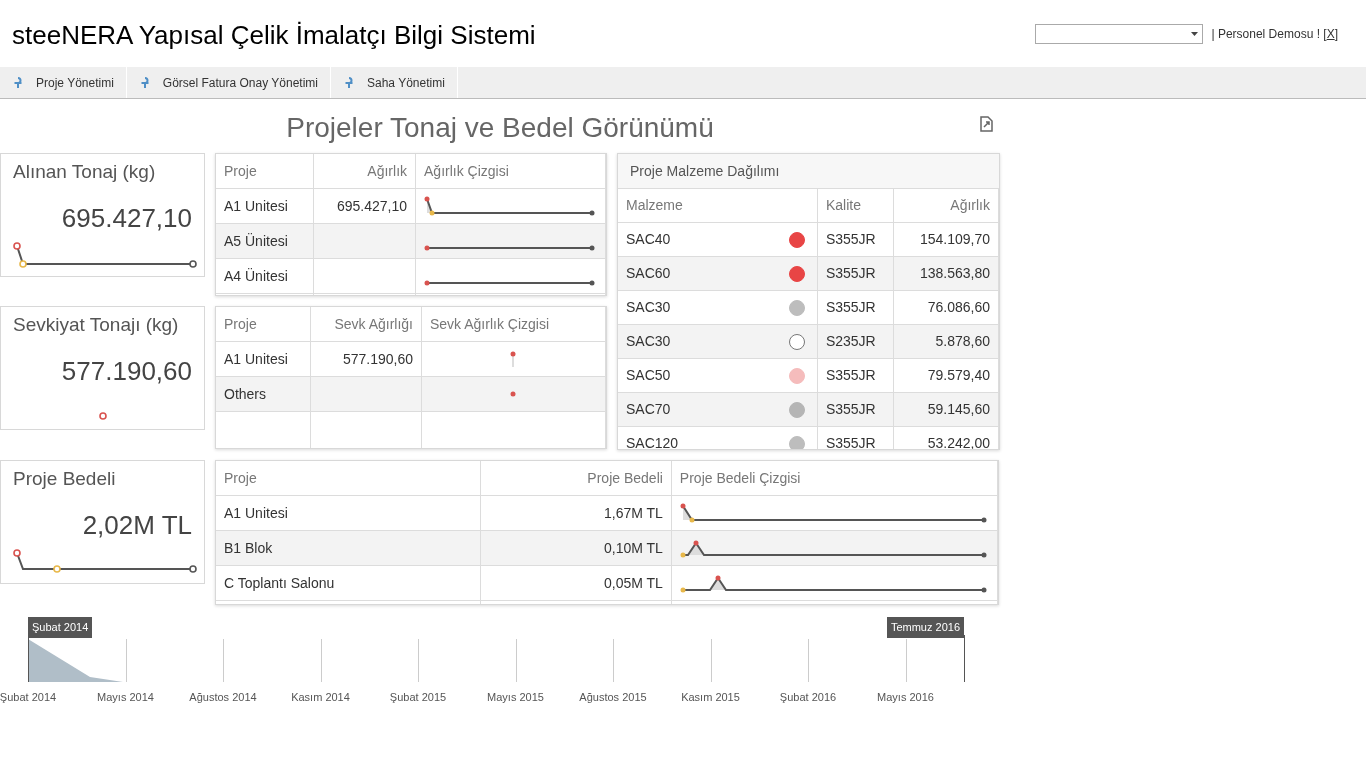  What do you see at coordinates (986, 124) in the screenshot?
I see `export-icon` at bounding box center [986, 124].